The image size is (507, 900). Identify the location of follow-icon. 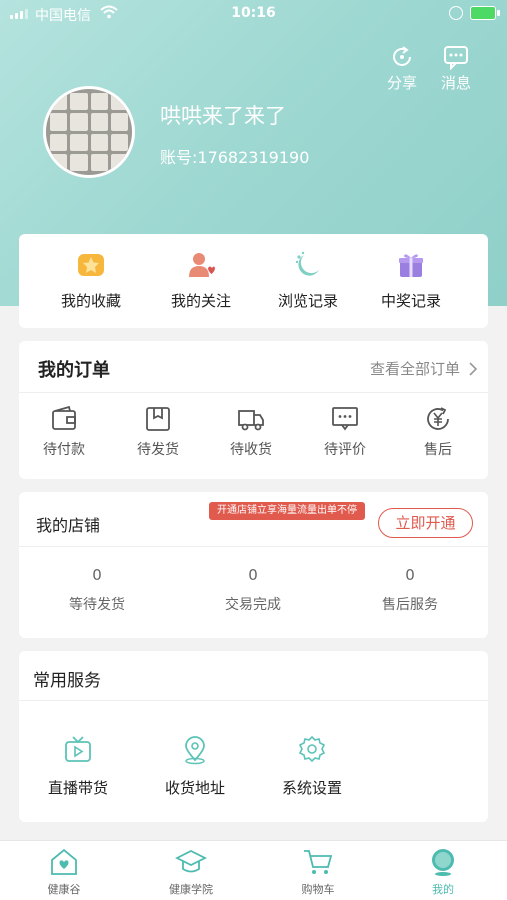
(202, 265).